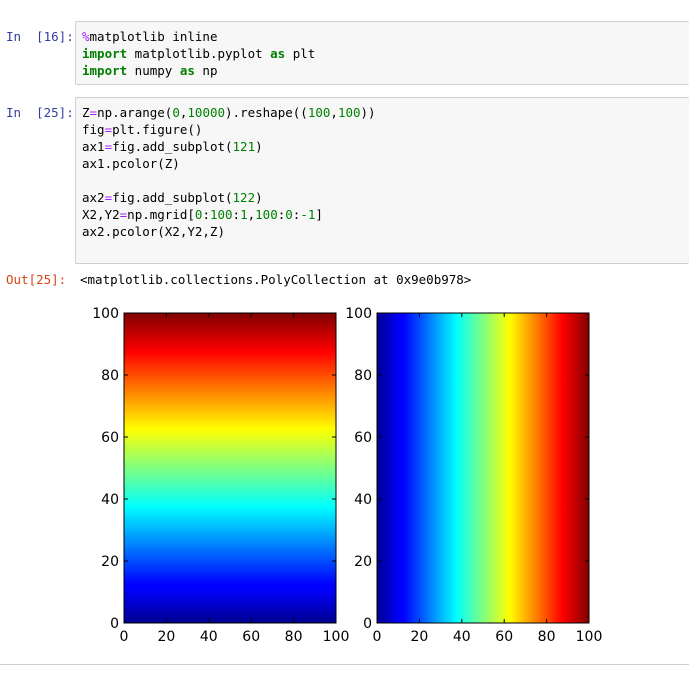 This screenshot has height=674, width=689. I want to click on code-token: Z, so click(86, 112).